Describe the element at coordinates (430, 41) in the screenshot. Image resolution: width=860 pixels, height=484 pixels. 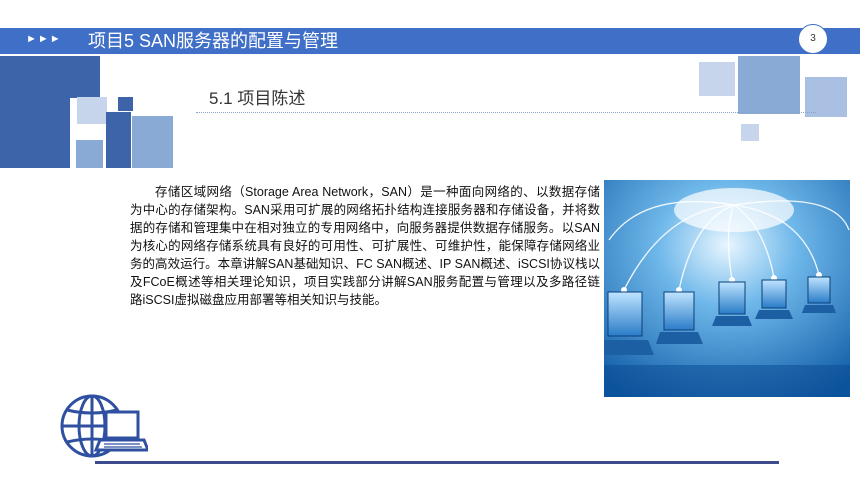
I see `header-bar: ►►► 项目5 SAN服务器的配置与管理` at that location.